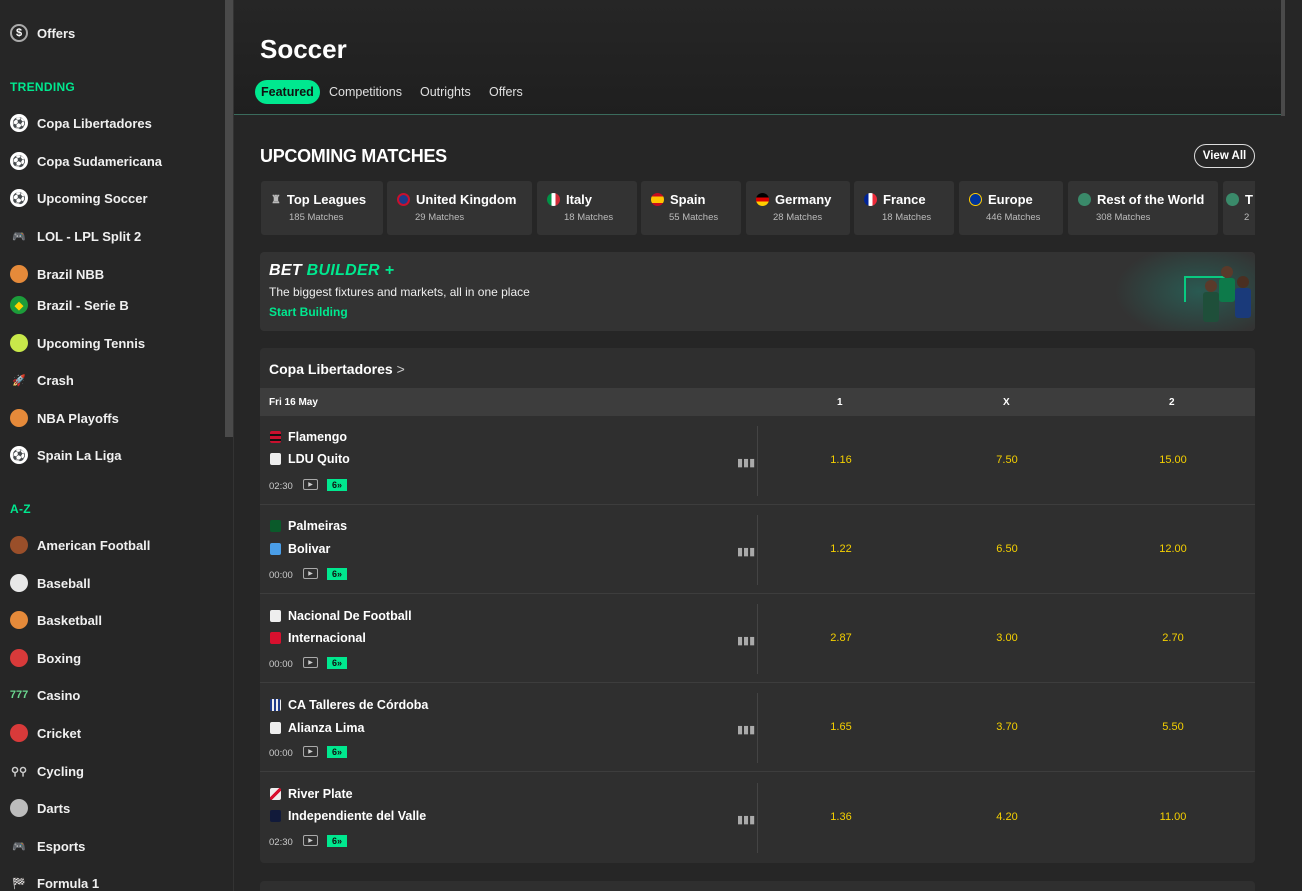  I want to click on col-draw: X, so click(1006, 402).